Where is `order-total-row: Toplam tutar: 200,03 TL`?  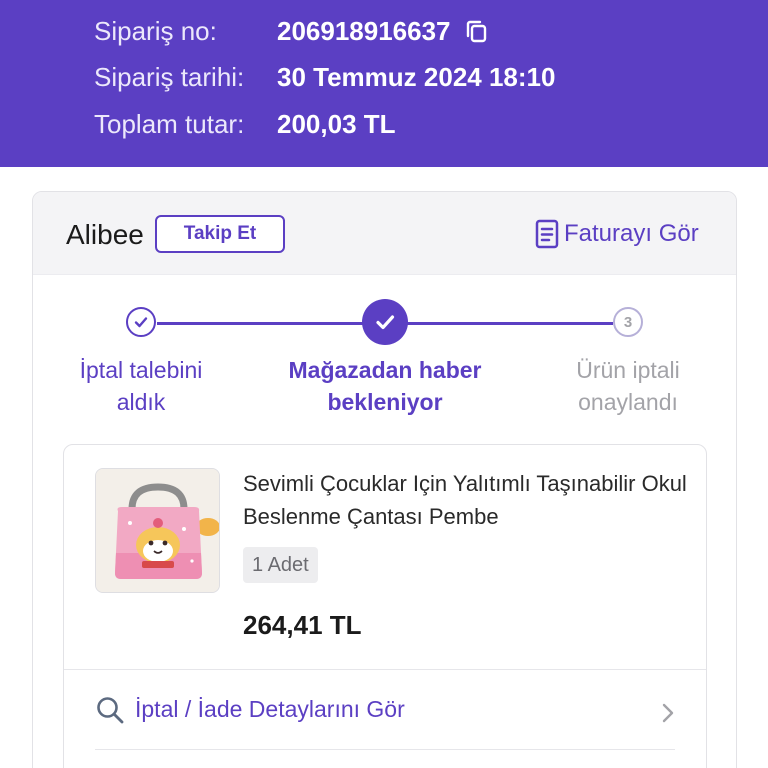 order-total-row: Toplam tutar: 200,03 TL is located at coordinates (245, 124).